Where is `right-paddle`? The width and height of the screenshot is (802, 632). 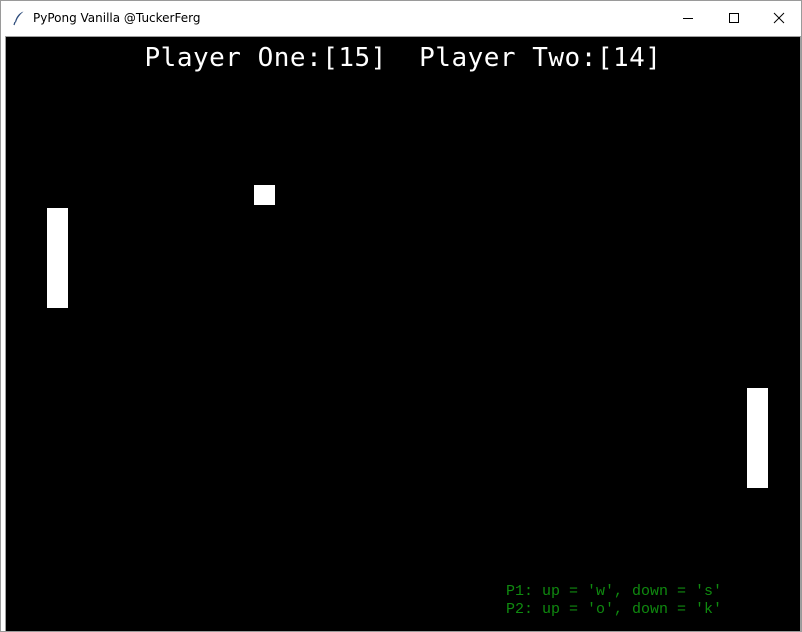 right-paddle is located at coordinates (757, 438).